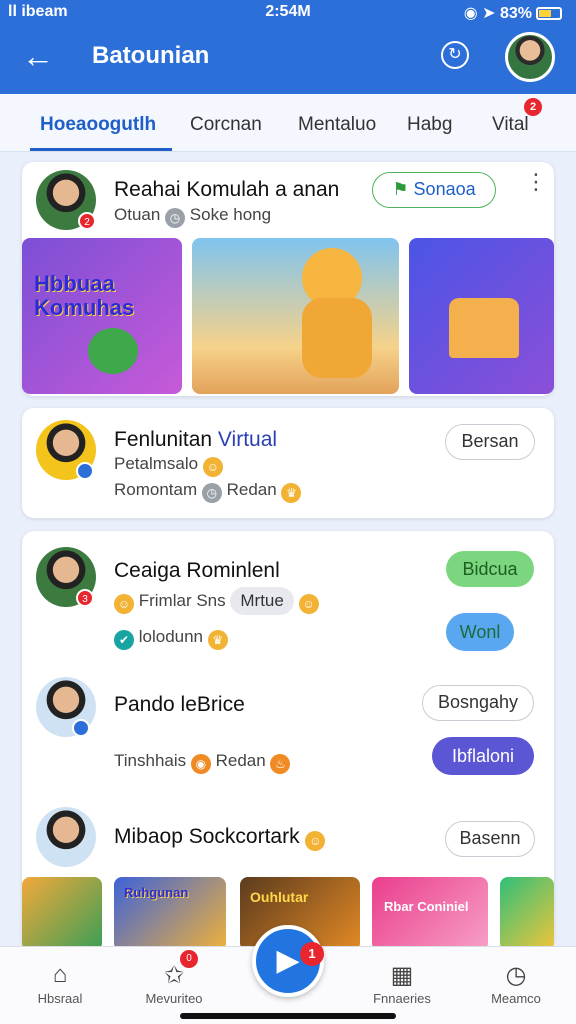  What do you see at coordinates (549, 13) in the screenshot?
I see `battery-icon` at bounding box center [549, 13].